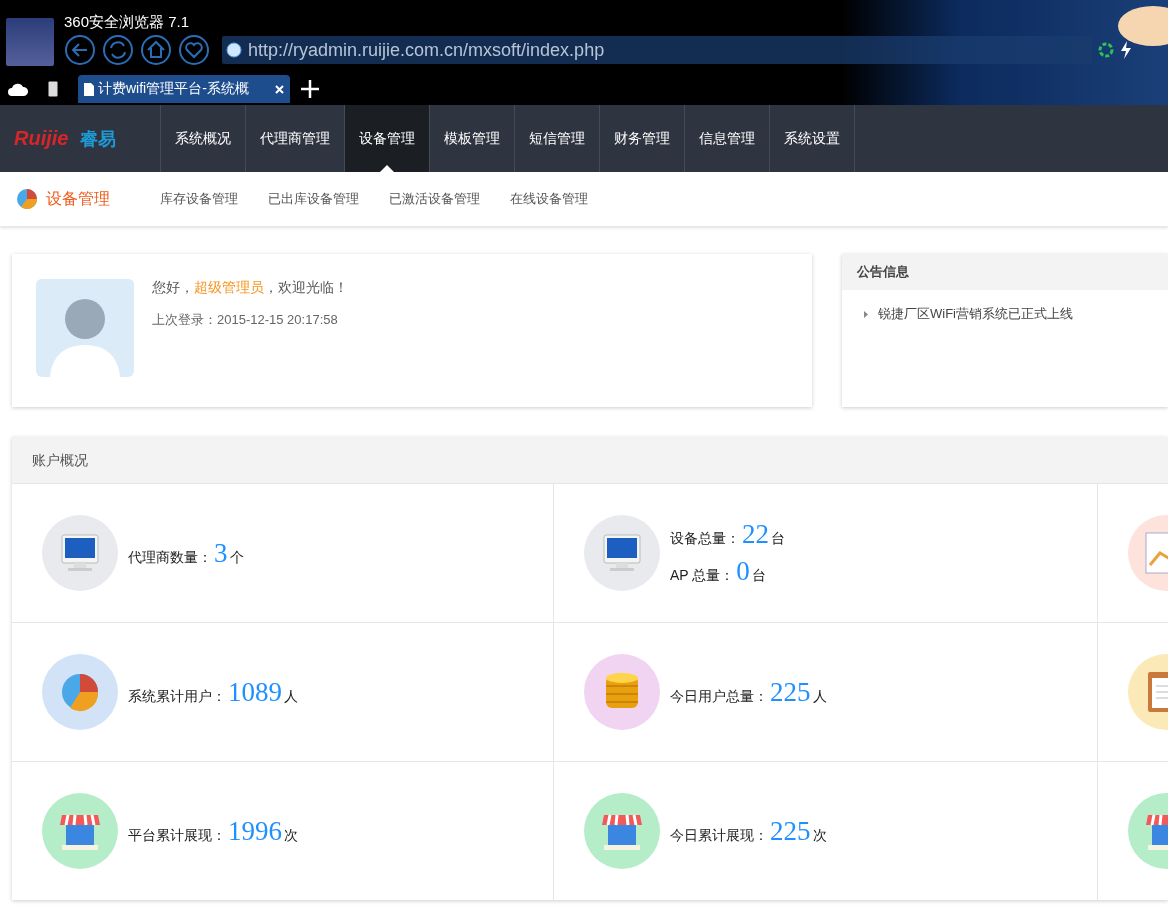 This screenshot has width=1168, height=916. What do you see at coordinates (387, 138) in the screenshot?
I see `nav-tab: 设备管理` at bounding box center [387, 138].